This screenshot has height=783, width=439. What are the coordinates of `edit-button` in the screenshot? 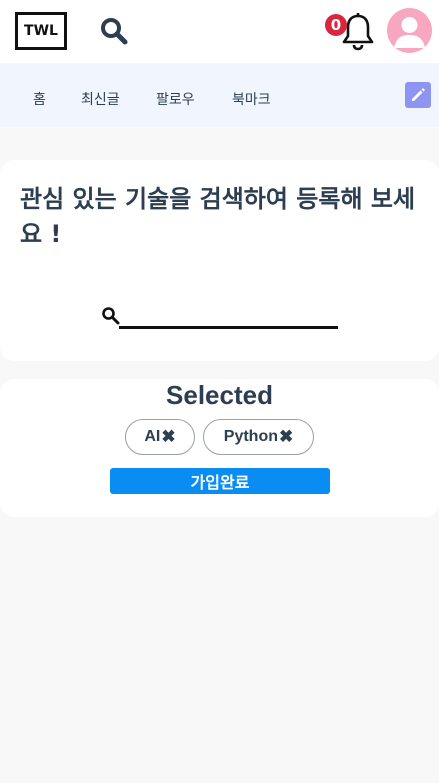 It's located at (418, 95).